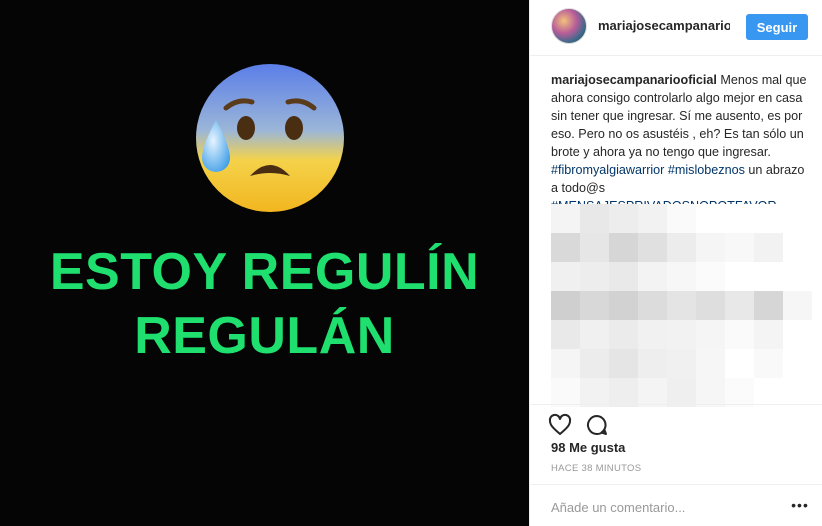 The width and height of the screenshot is (822, 526). I want to click on add-comment-bar: •••, so click(676, 505).